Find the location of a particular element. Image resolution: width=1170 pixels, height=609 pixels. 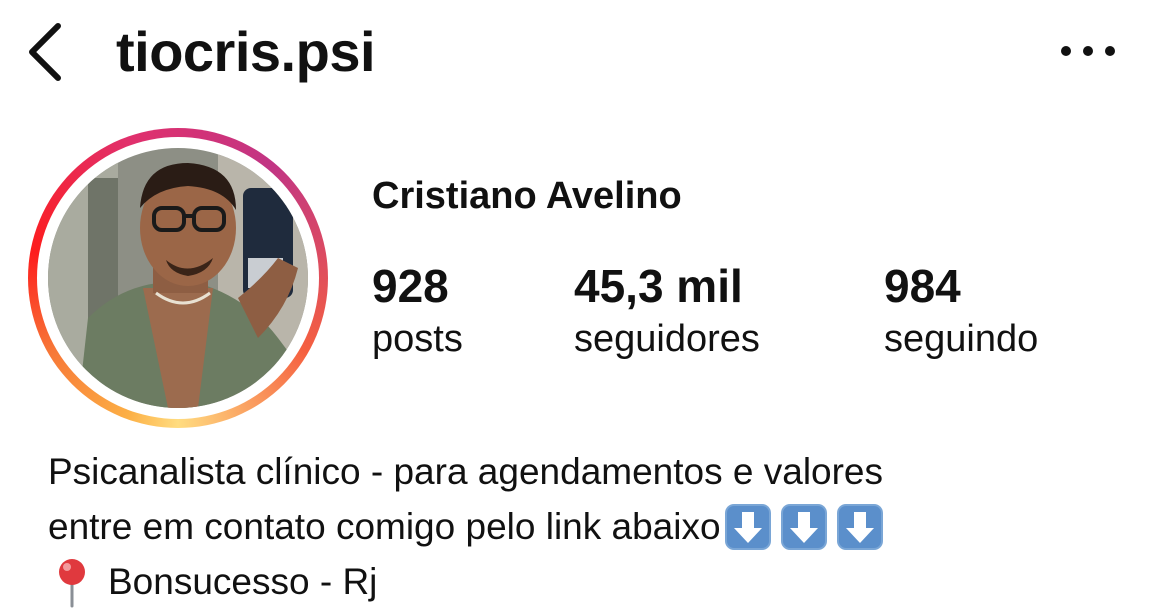

bio-line-2-text: entre em contato comigo pelo link abaixo is located at coordinates (384, 526).